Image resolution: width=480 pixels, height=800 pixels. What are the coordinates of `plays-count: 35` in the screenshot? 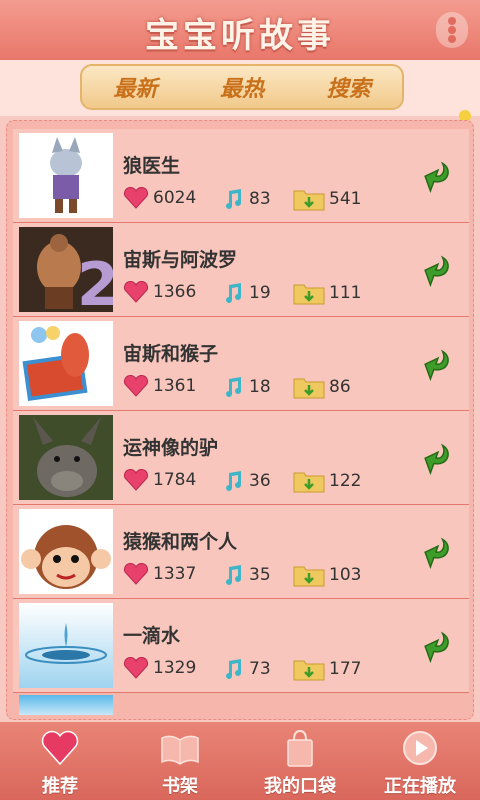 It's located at (260, 575).